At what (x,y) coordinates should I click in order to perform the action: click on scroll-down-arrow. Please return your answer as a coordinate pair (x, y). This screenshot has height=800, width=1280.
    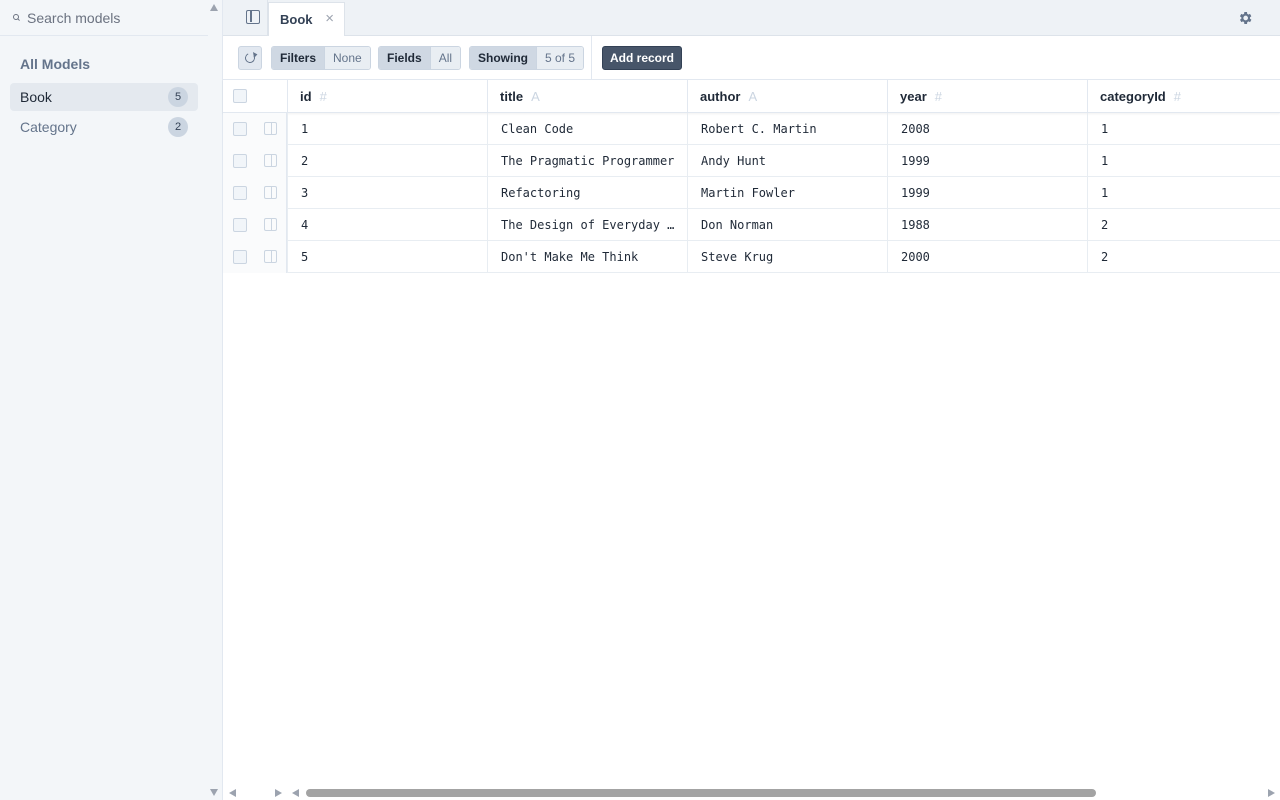
    Looking at the image, I should click on (214, 792).